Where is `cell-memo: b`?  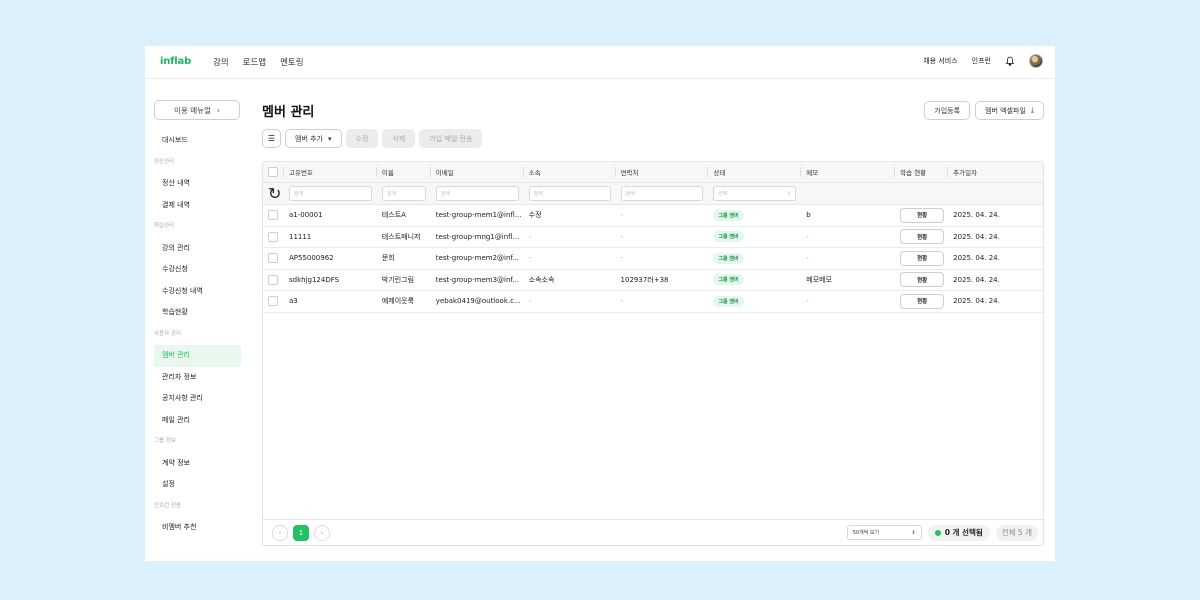
cell-memo: b is located at coordinates (847, 215).